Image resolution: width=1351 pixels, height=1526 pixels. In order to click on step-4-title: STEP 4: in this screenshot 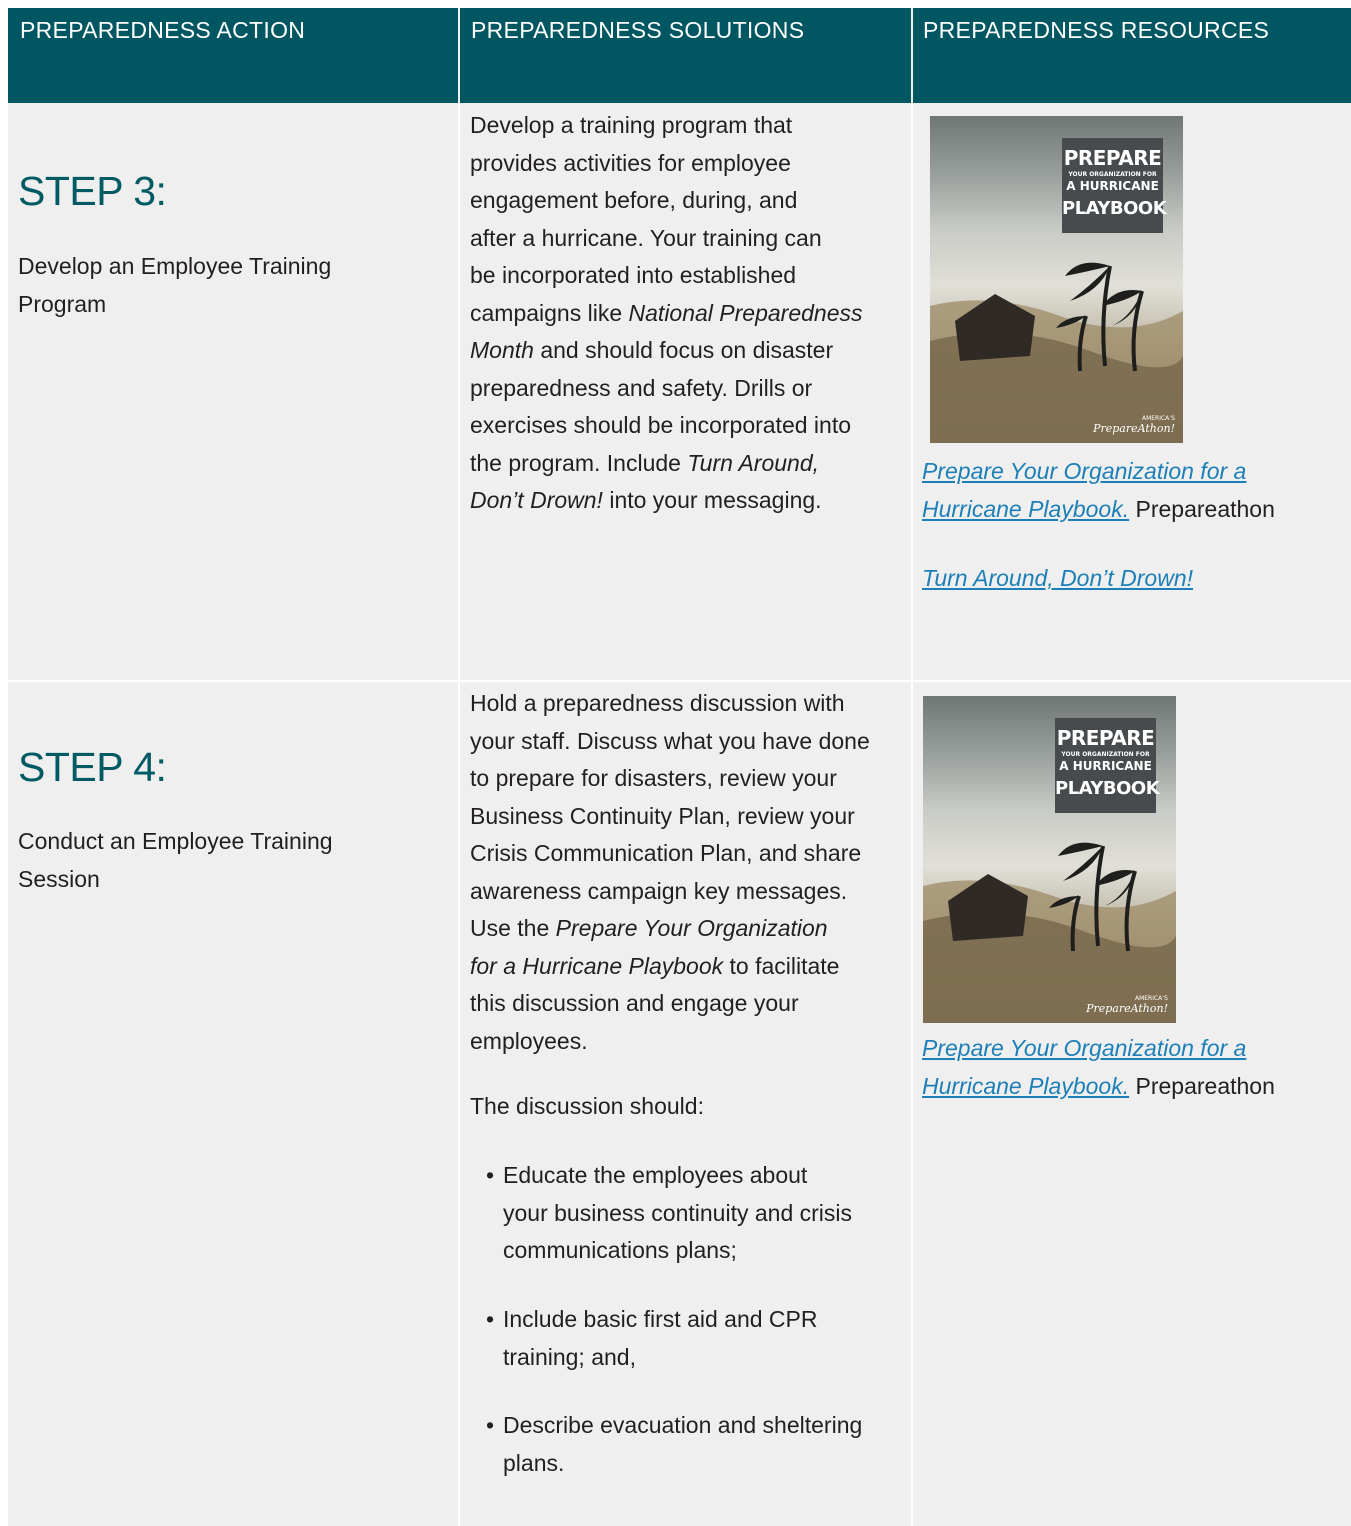, I will do `click(92, 767)`.